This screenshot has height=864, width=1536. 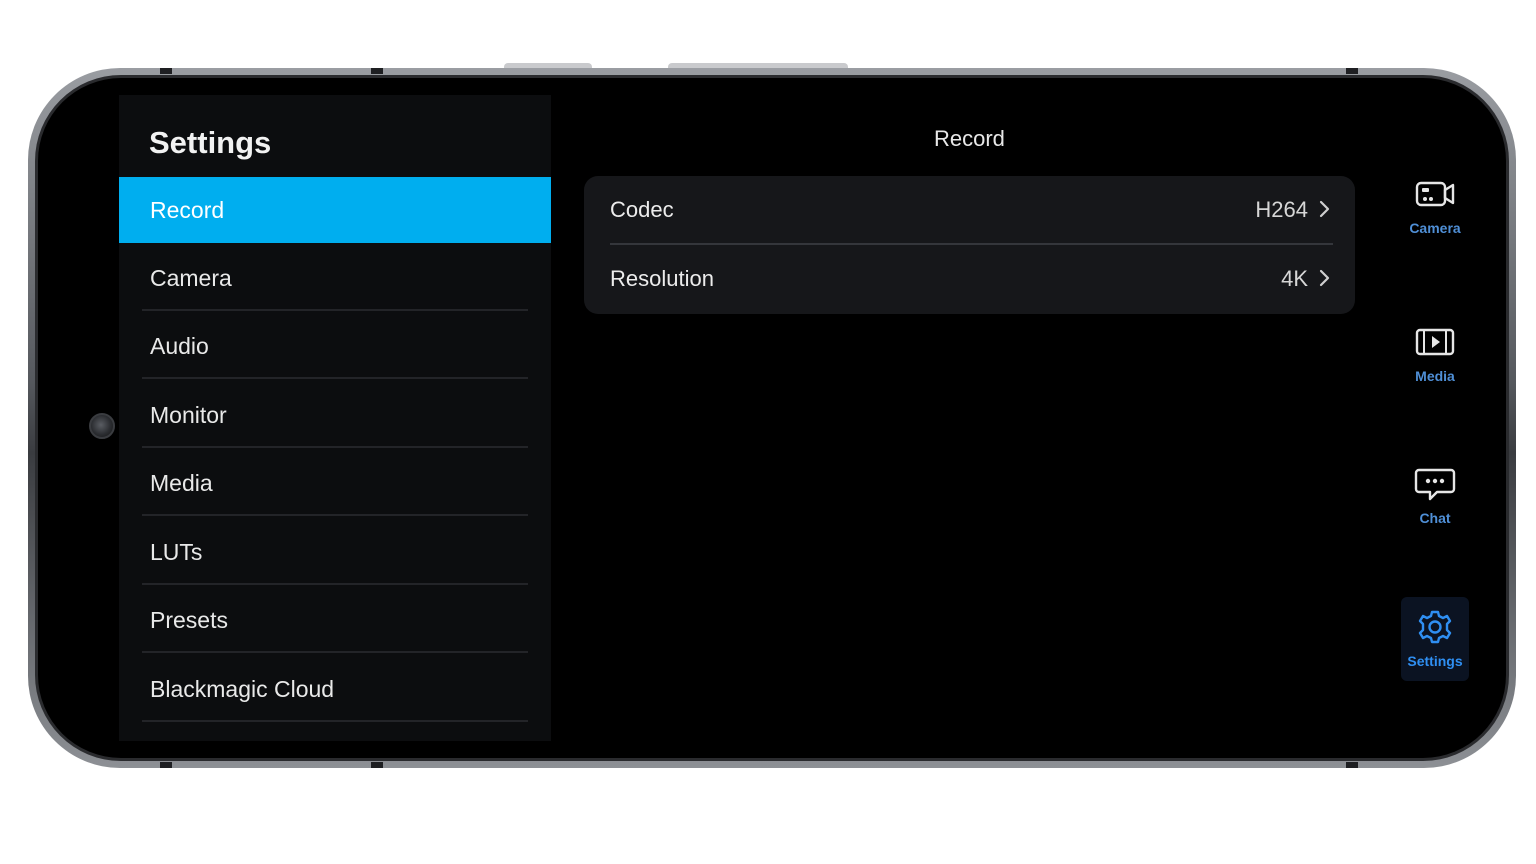 I want to click on row-label: Codec, so click(x=642, y=209).